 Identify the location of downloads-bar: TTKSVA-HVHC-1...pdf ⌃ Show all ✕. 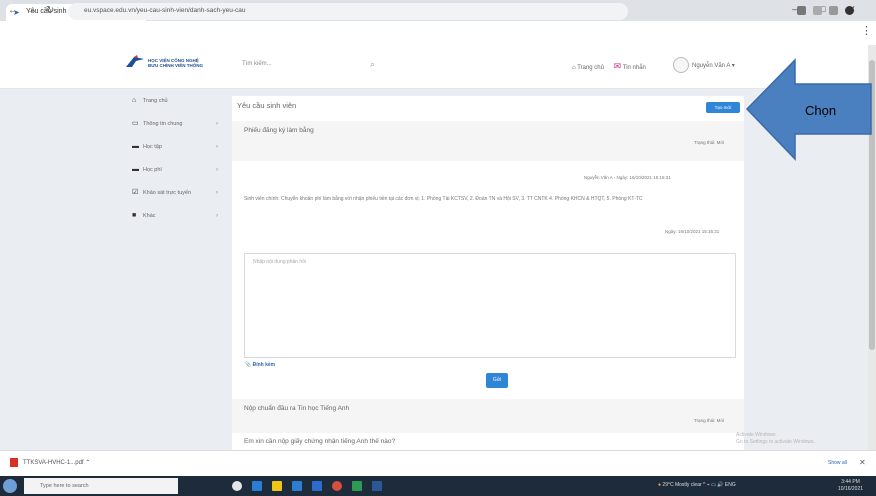
(438, 463).